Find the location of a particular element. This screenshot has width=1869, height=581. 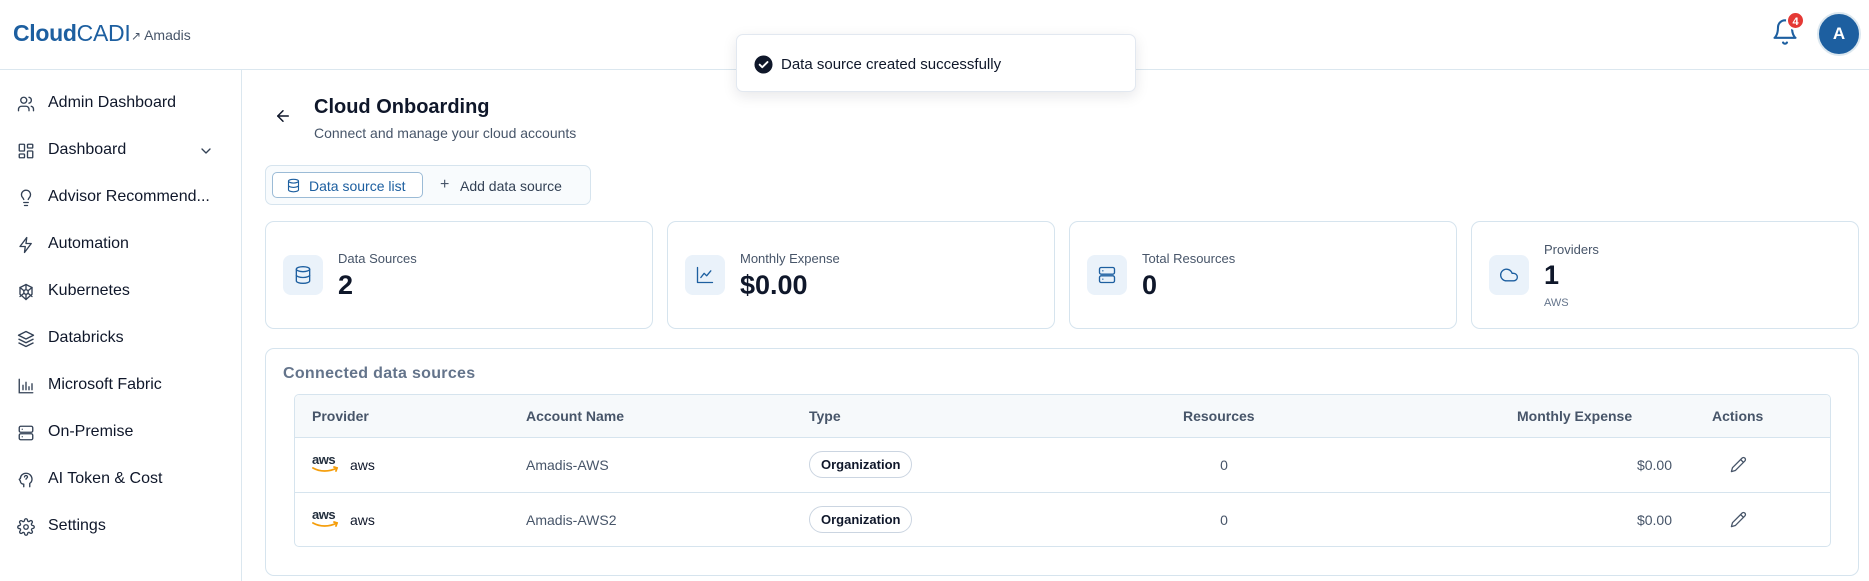

sidebar-item-microsoft-fabric: Microsoft Fabric is located at coordinates (120, 386).